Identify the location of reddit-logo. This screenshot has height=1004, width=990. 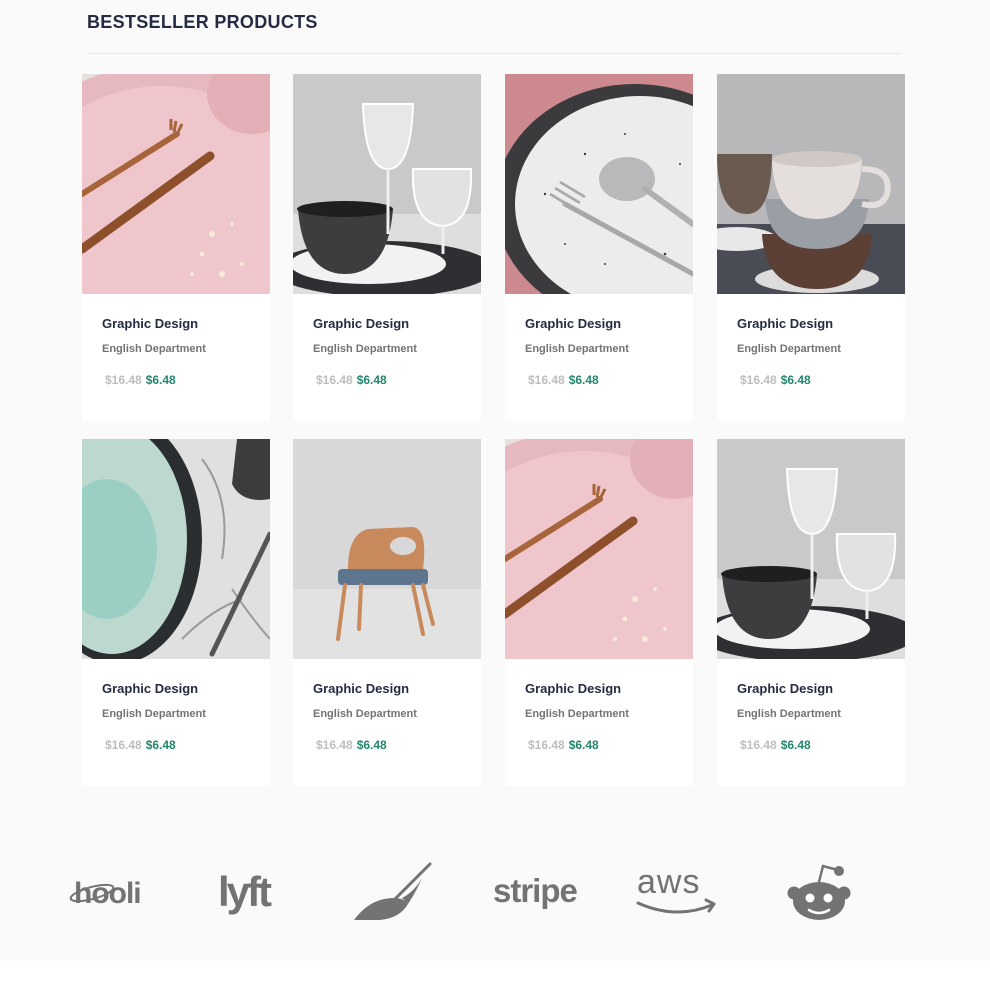
(819, 891).